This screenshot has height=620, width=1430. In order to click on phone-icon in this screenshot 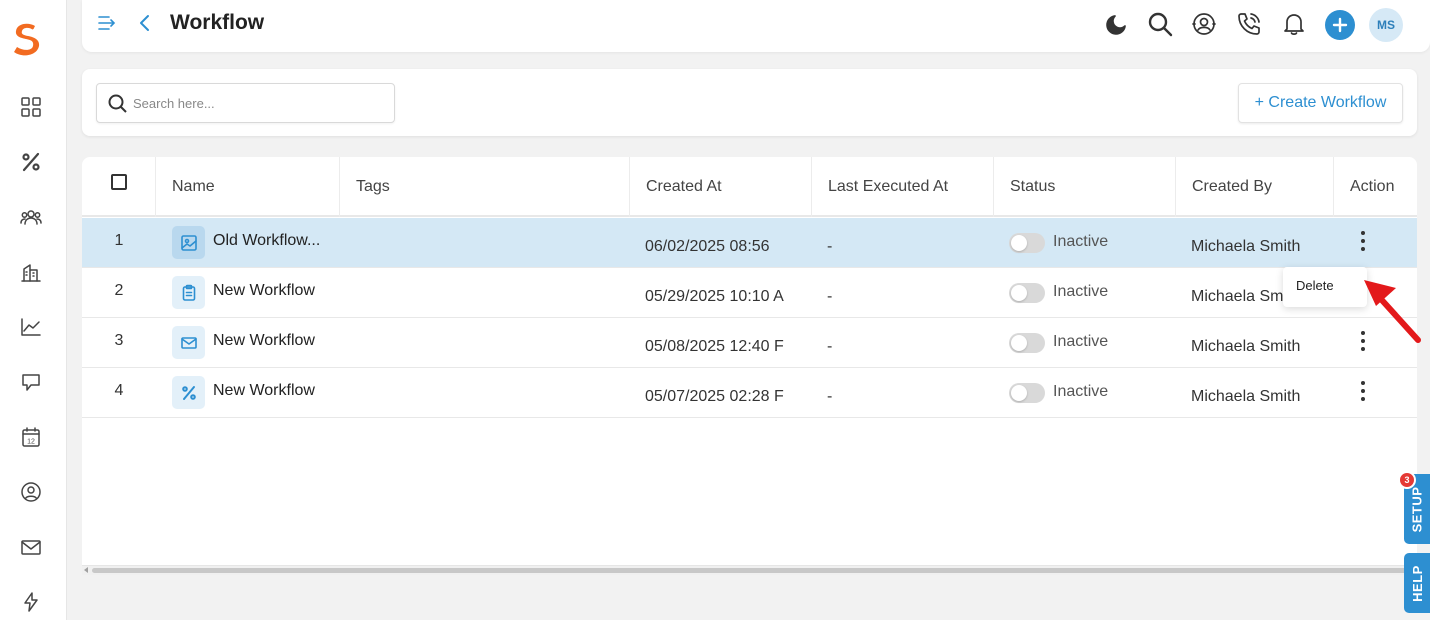, I will do `click(1249, 24)`.